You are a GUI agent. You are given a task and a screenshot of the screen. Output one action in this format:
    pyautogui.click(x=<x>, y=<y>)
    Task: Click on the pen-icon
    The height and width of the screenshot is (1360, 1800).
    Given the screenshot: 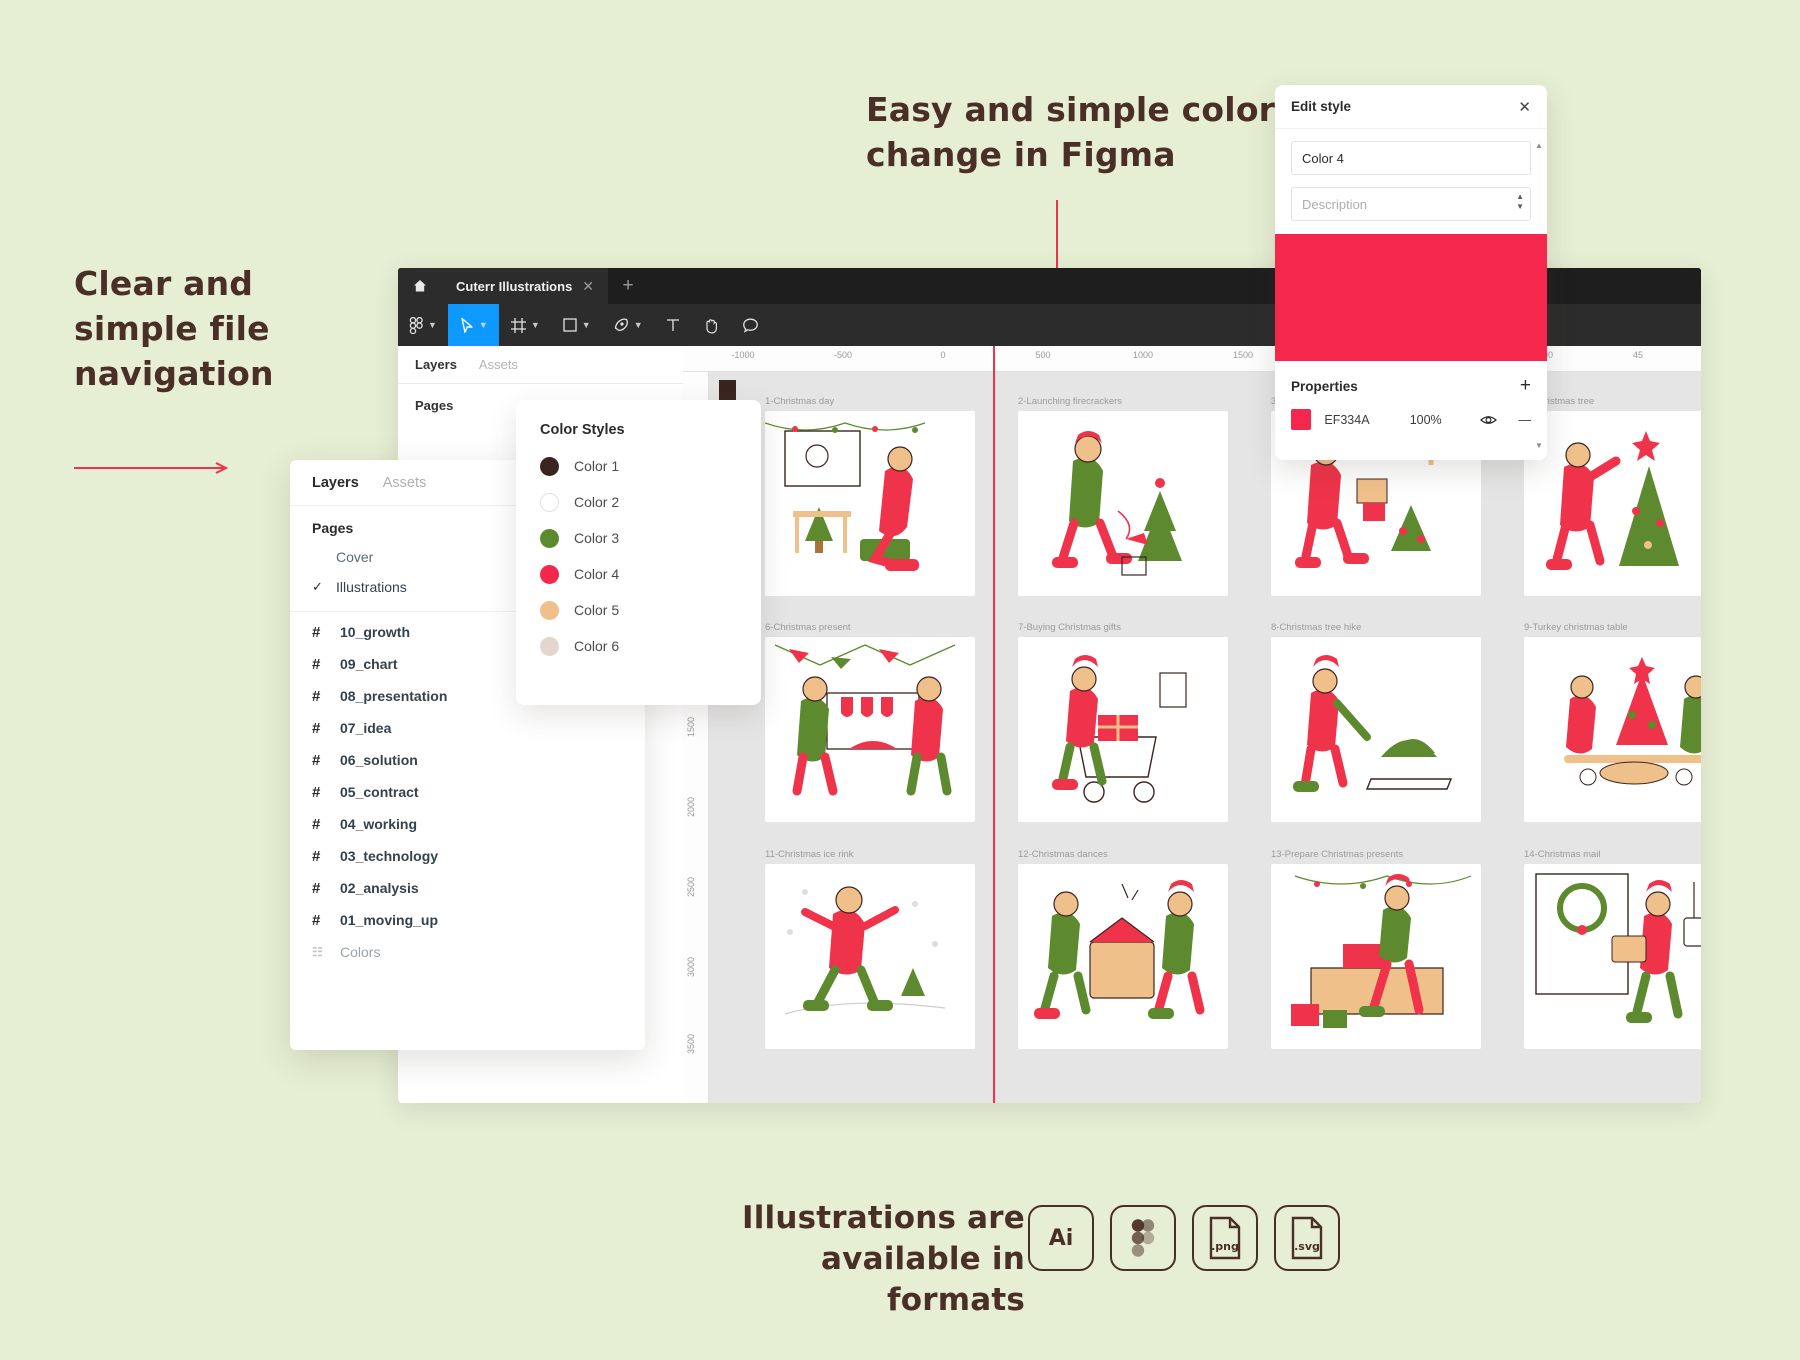 What is the action you would take?
    pyautogui.click(x=621, y=324)
    